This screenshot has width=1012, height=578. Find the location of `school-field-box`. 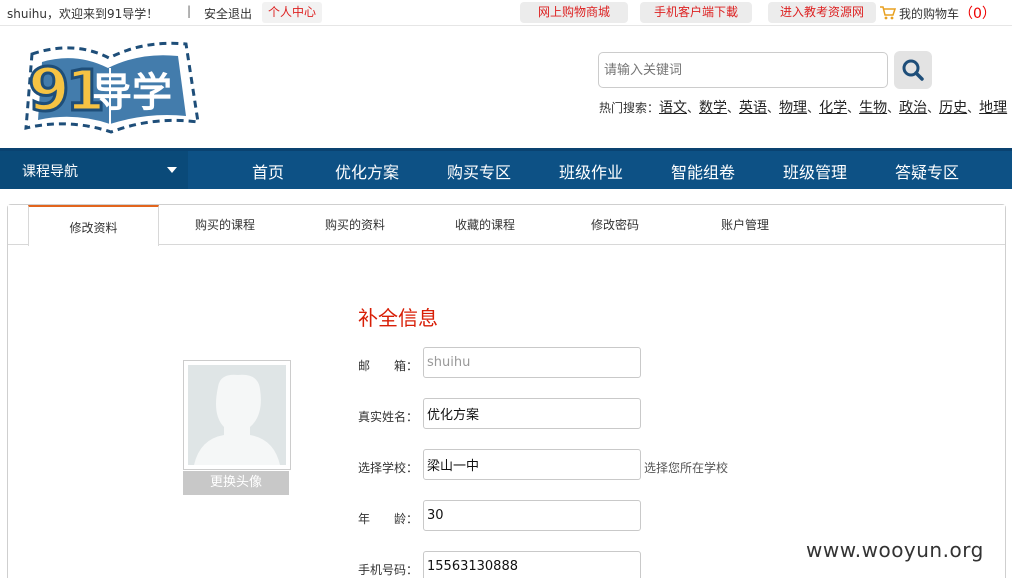

school-field-box is located at coordinates (532, 464).